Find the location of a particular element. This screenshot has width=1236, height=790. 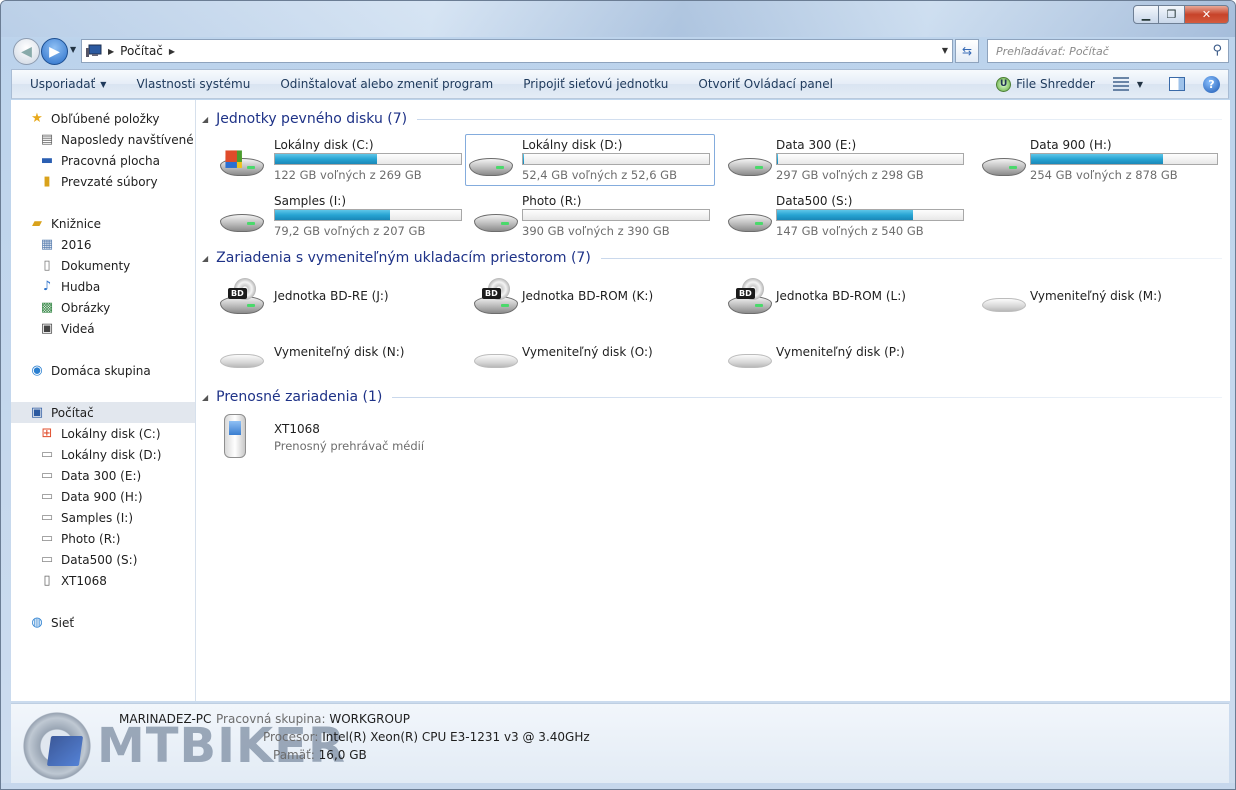

uninstall-program-button: Odinštalovať alebo zmeniť program is located at coordinates (386, 84).